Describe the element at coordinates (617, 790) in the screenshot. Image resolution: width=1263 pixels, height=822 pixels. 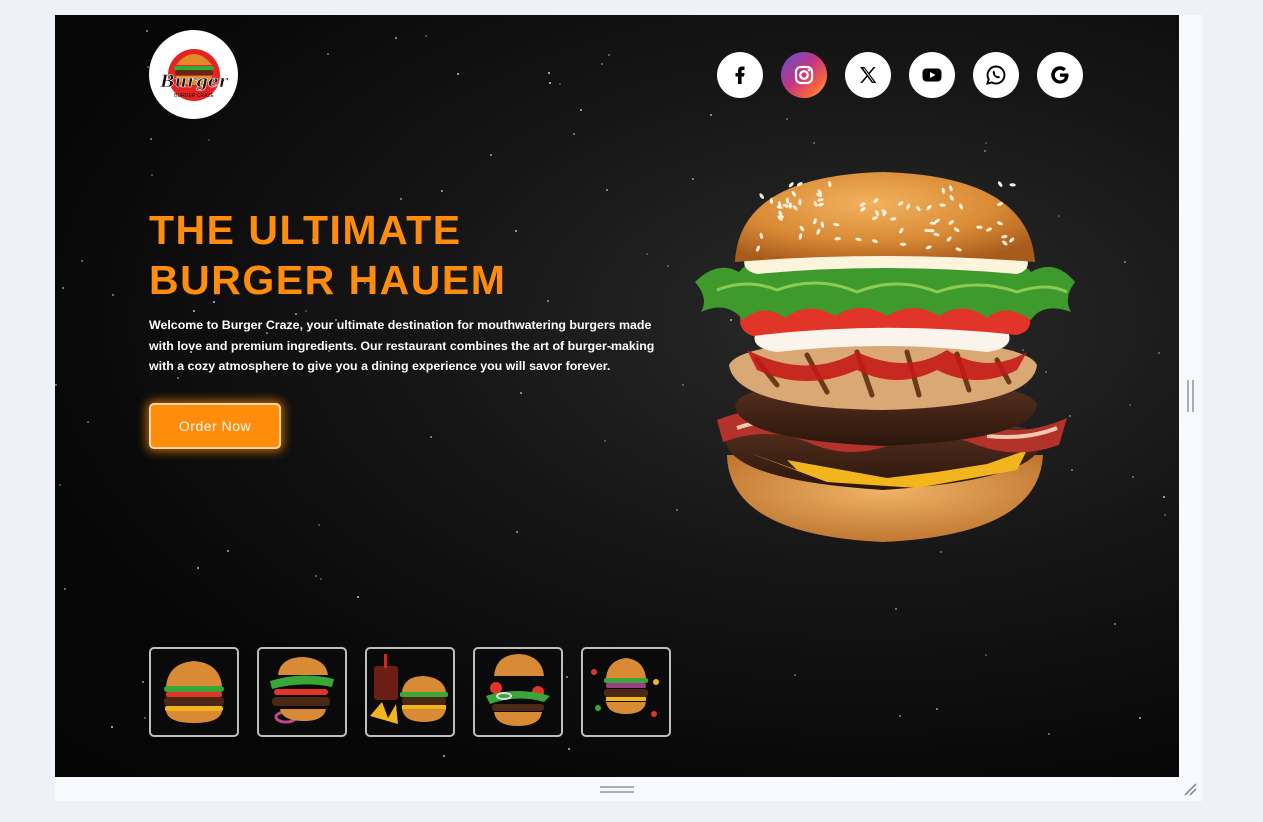
I see `horizontal-resize-handle` at that location.